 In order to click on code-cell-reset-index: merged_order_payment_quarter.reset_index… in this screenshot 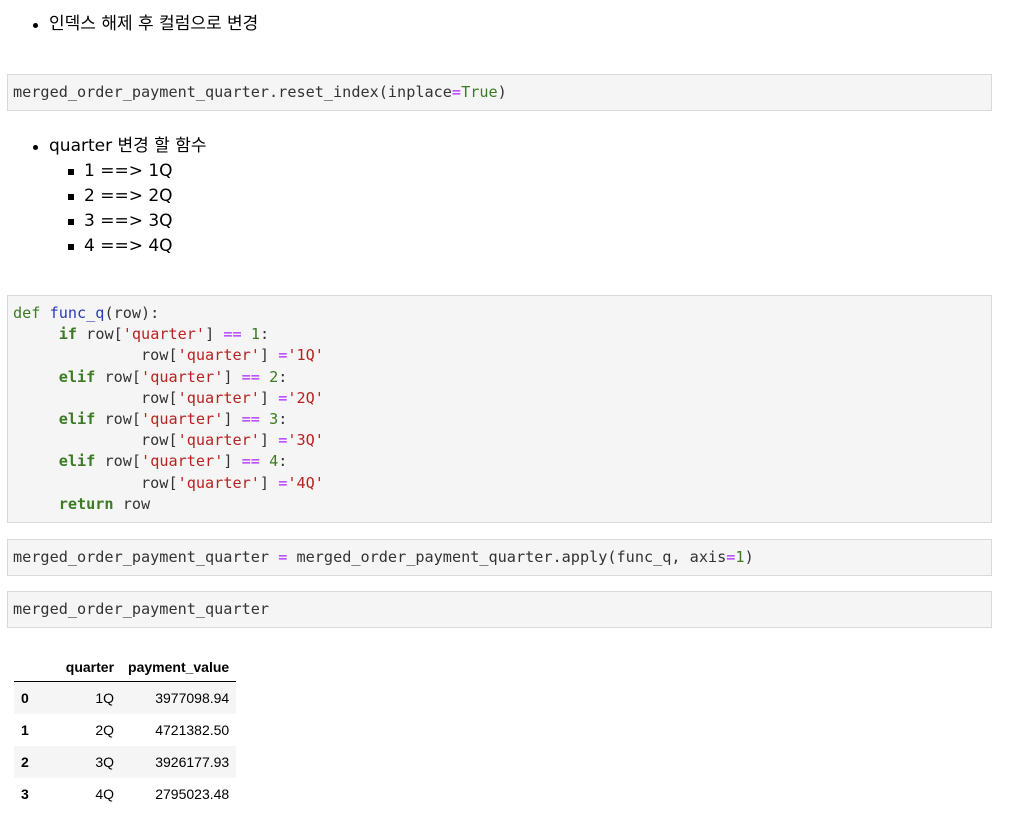, I will do `click(499, 93)`.